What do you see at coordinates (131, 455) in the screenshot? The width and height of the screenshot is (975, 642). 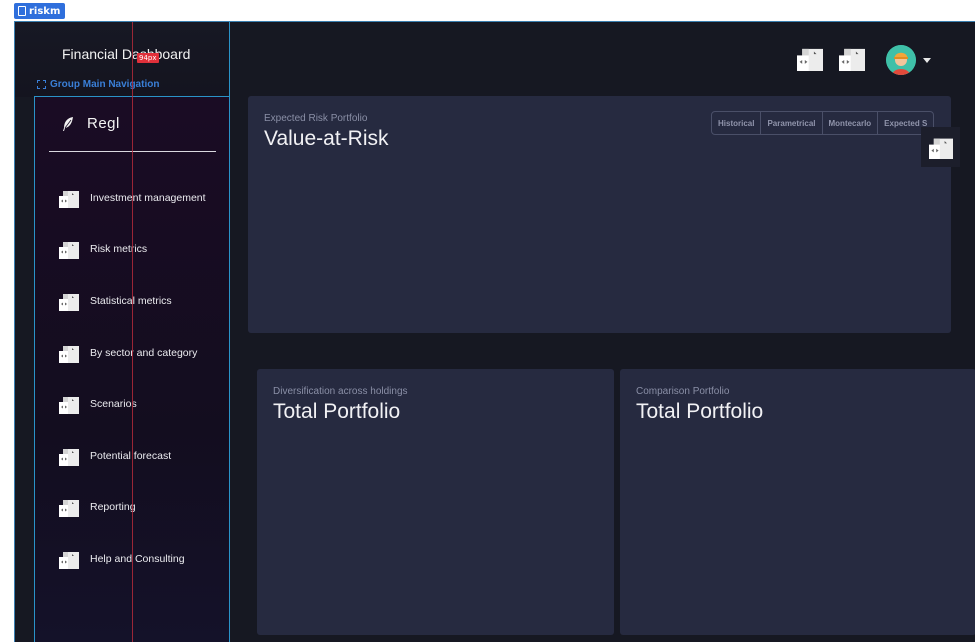 I see `sidebar-item-label: Potential forecast` at bounding box center [131, 455].